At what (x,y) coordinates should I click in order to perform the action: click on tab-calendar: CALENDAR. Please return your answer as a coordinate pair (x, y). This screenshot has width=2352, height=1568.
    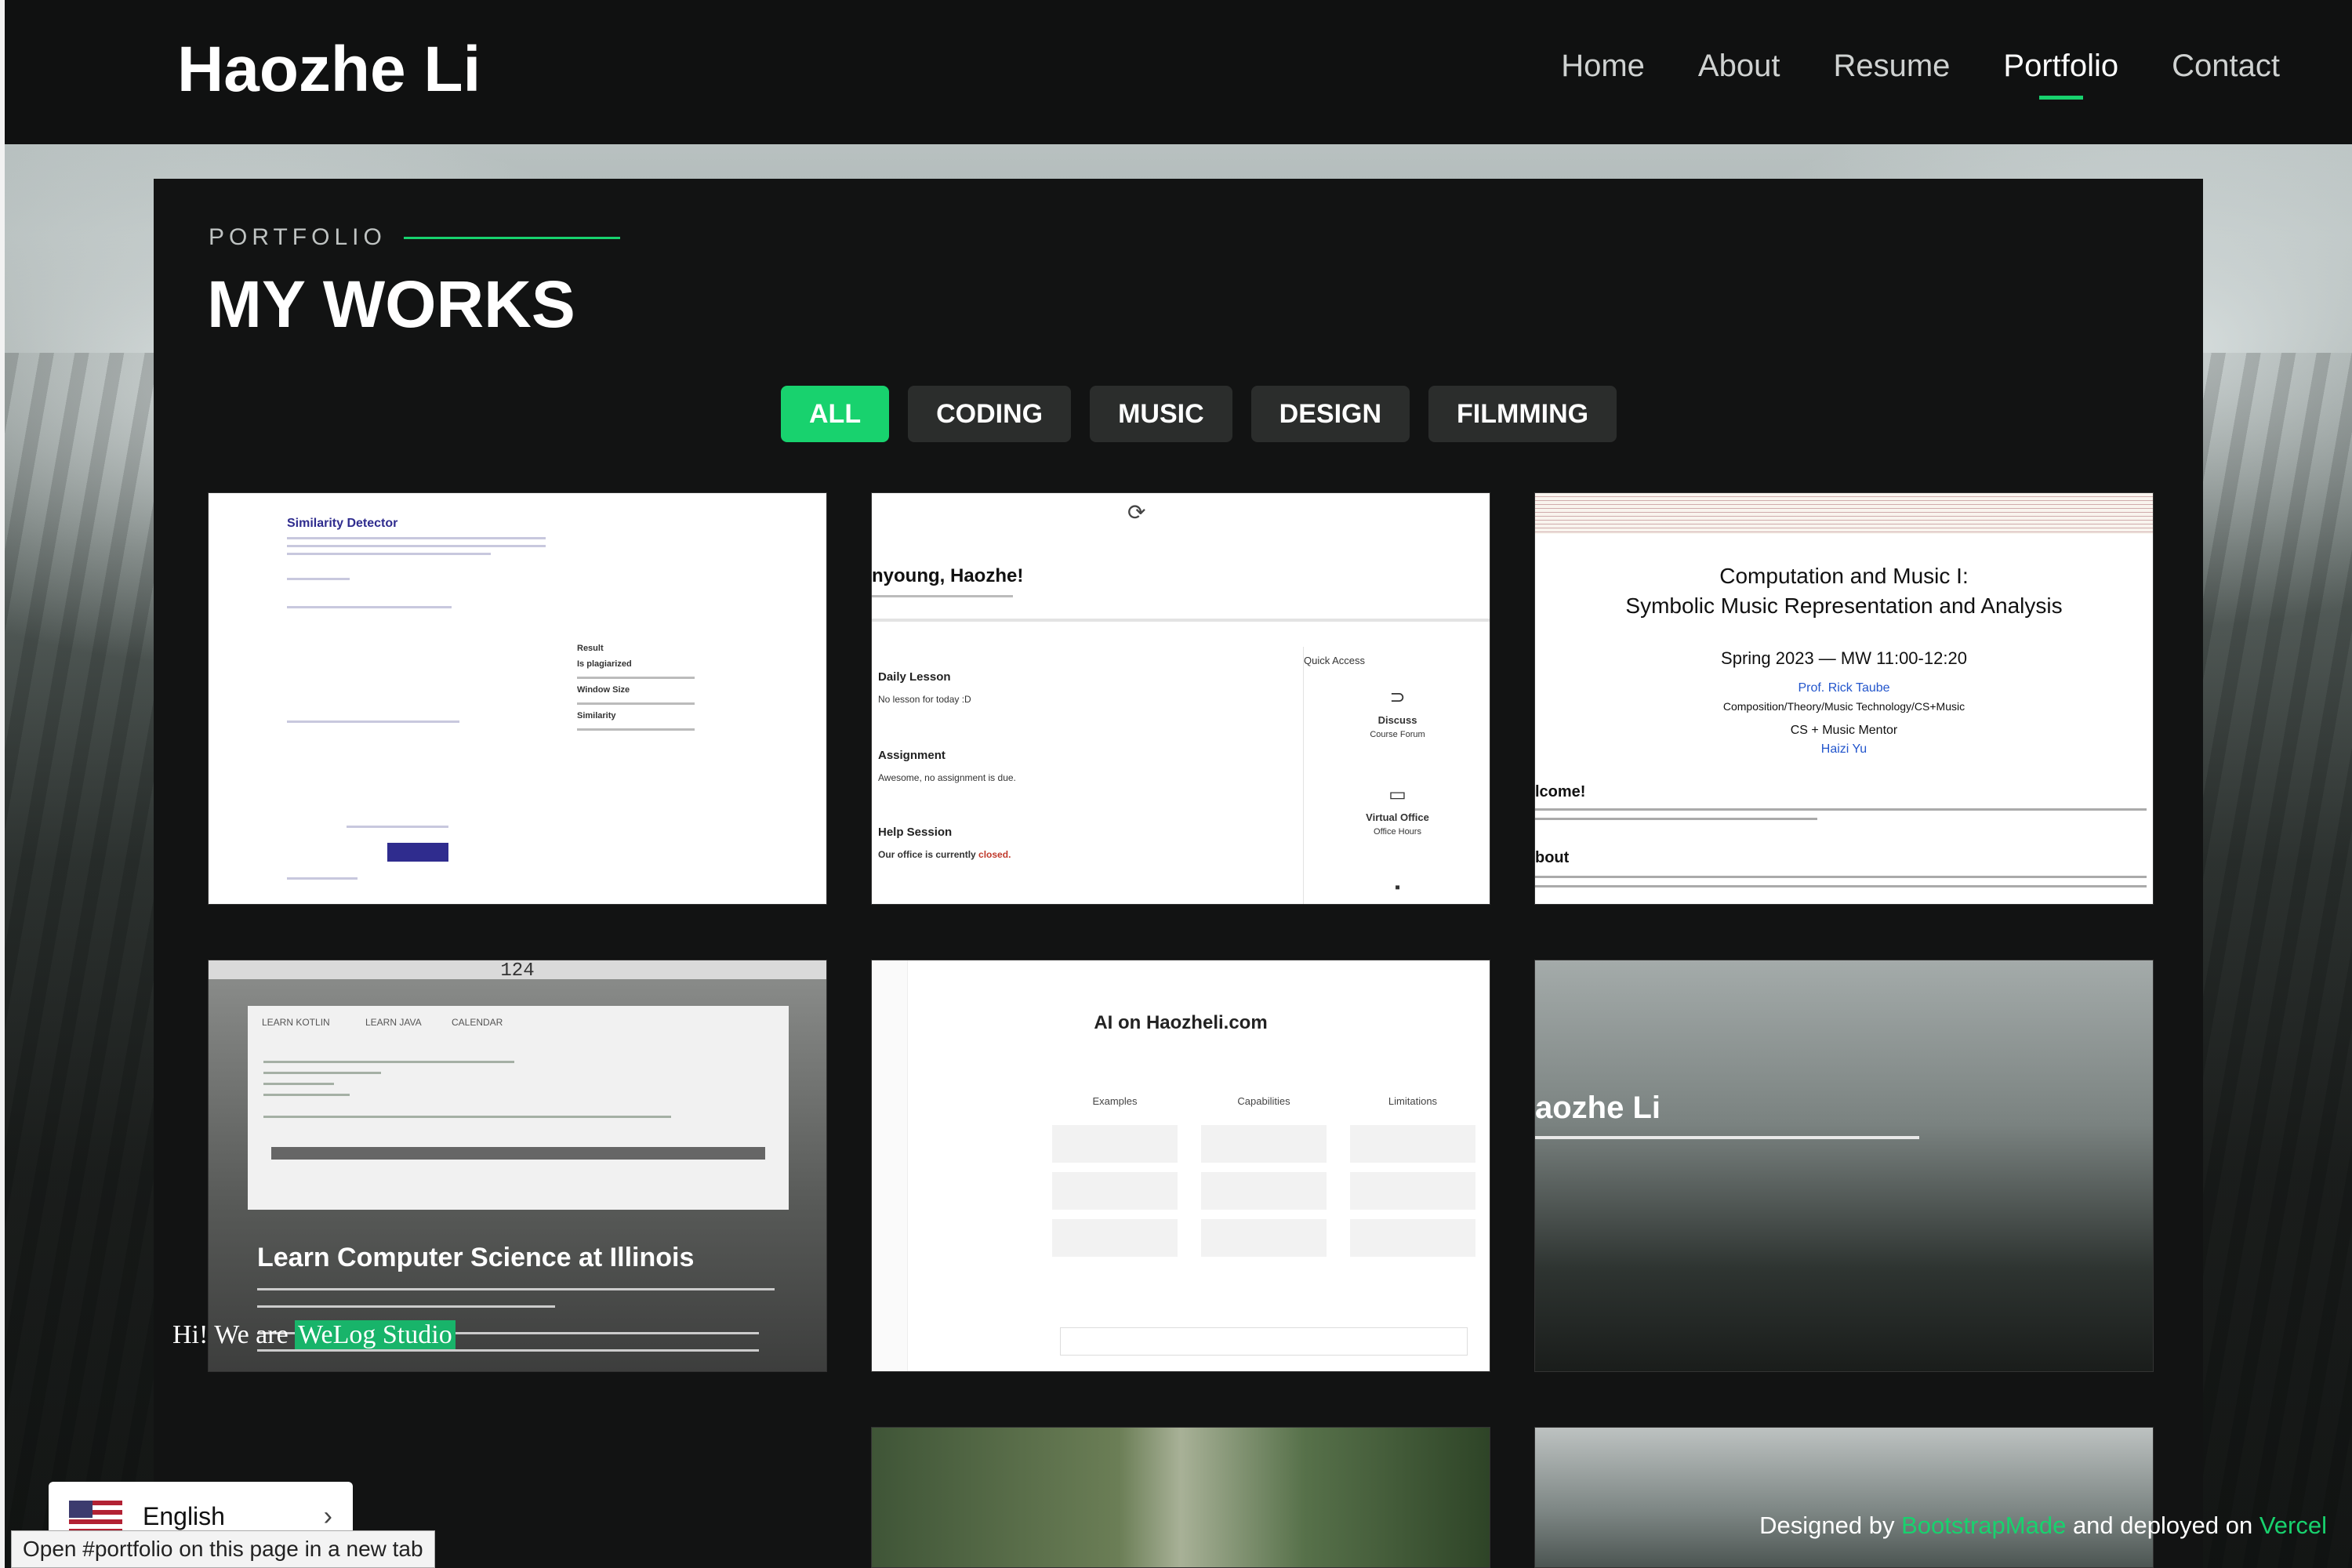
    Looking at the image, I should click on (477, 1022).